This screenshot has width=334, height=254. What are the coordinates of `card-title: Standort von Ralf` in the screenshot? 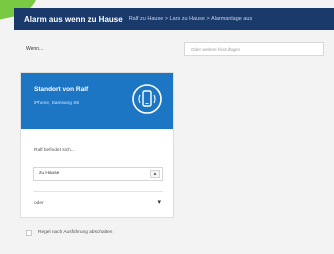 It's located at (61, 89).